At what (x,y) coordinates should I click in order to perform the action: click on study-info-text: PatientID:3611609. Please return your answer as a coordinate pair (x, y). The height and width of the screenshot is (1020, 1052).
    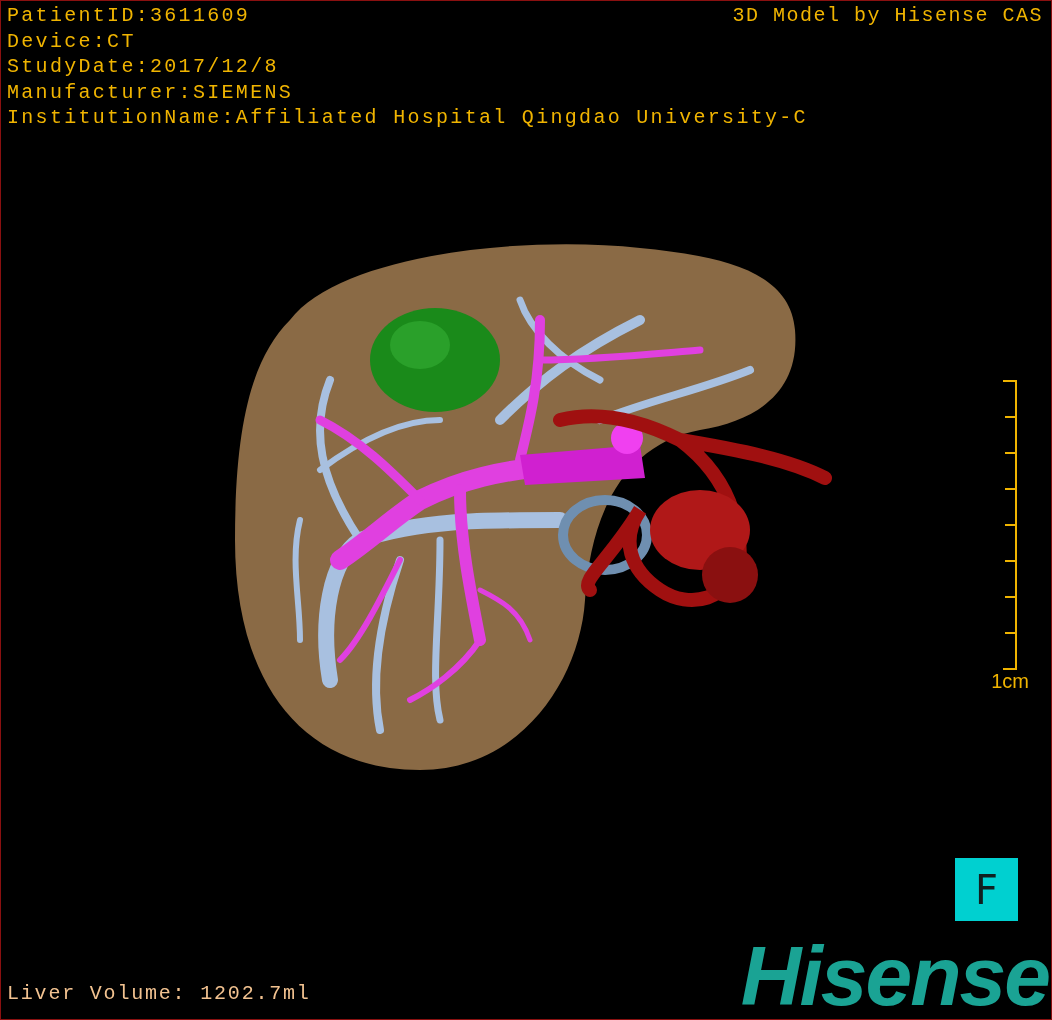
    Looking at the image, I should click on (129, 16).